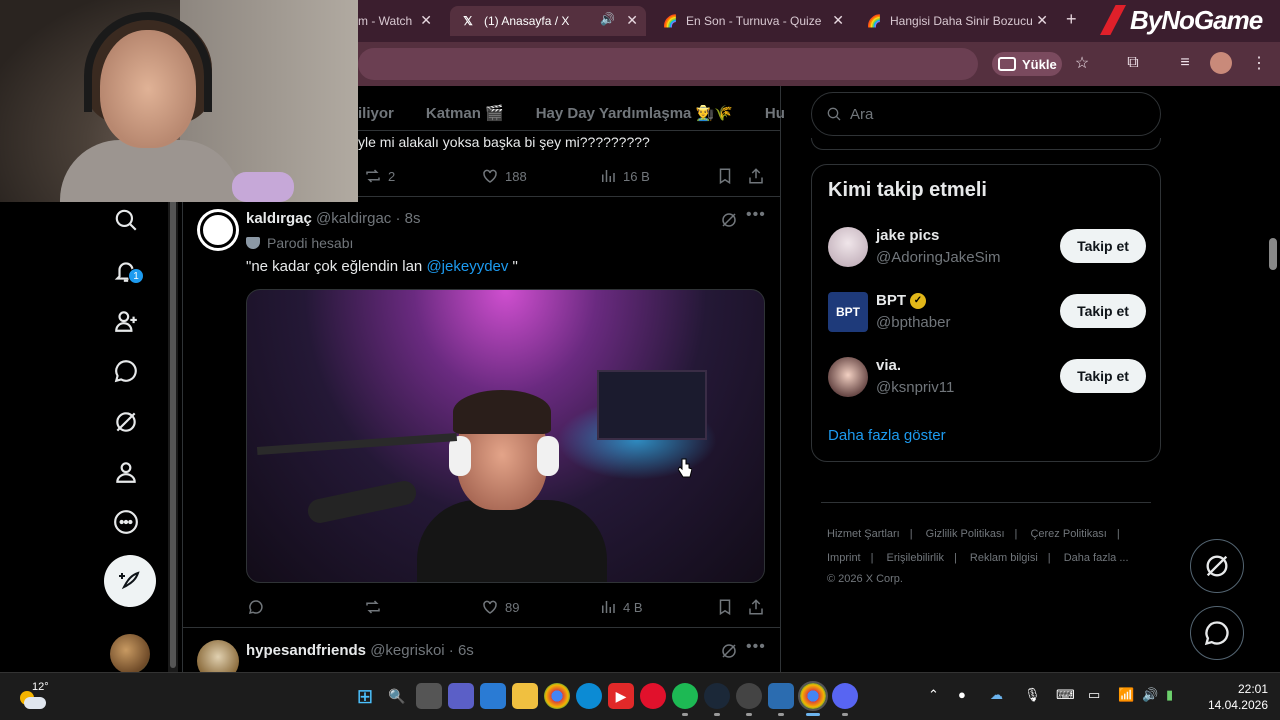 The image size is (1280, 720). What do you see at coordinates (1133, 63) in the screenshot?
I see `extensions-icon: ⧉` at bounding box center [1133, 63].